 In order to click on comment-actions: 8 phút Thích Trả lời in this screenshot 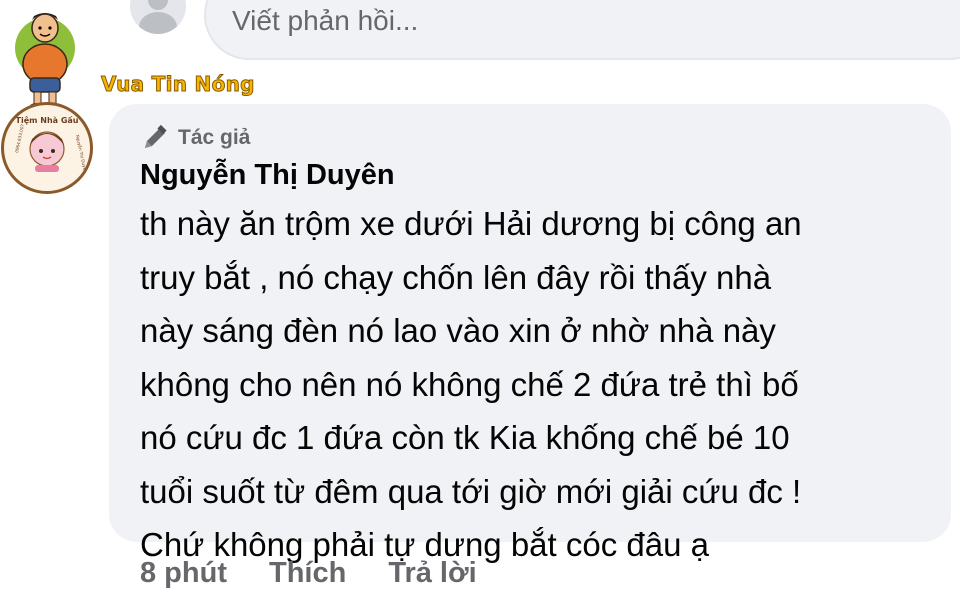, I will do `click(308, 573)`.